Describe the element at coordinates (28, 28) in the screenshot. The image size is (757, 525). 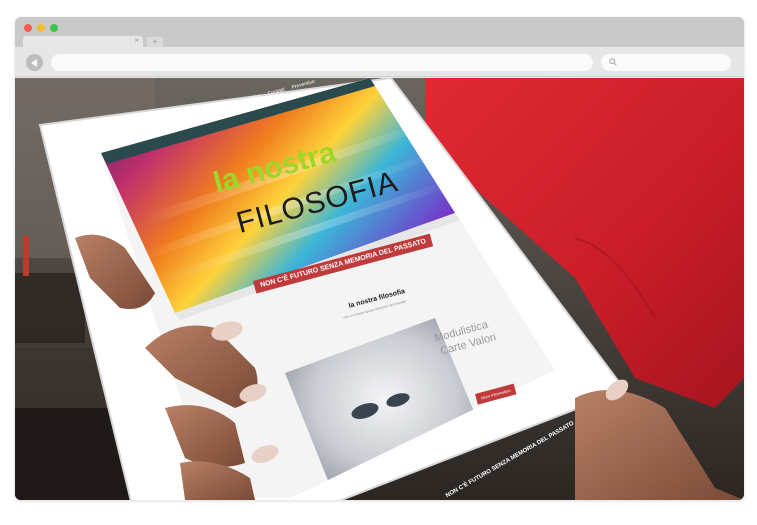
I see `close-window-button` at that location.